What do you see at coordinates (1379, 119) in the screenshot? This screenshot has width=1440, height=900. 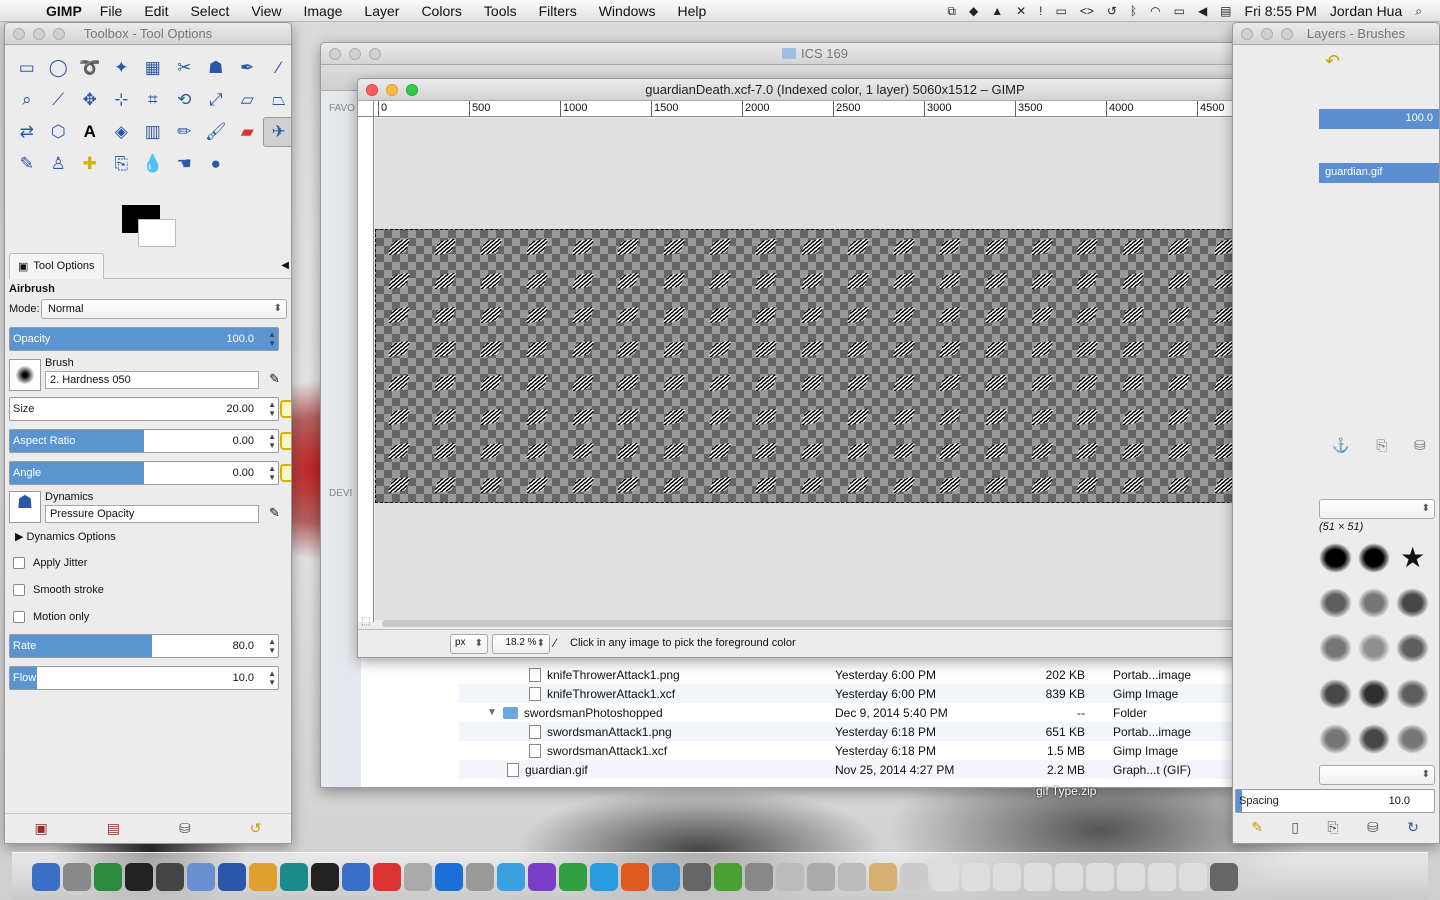 I see `layer-opacity-slider: 100.0` at bounding box center [1379, 119].